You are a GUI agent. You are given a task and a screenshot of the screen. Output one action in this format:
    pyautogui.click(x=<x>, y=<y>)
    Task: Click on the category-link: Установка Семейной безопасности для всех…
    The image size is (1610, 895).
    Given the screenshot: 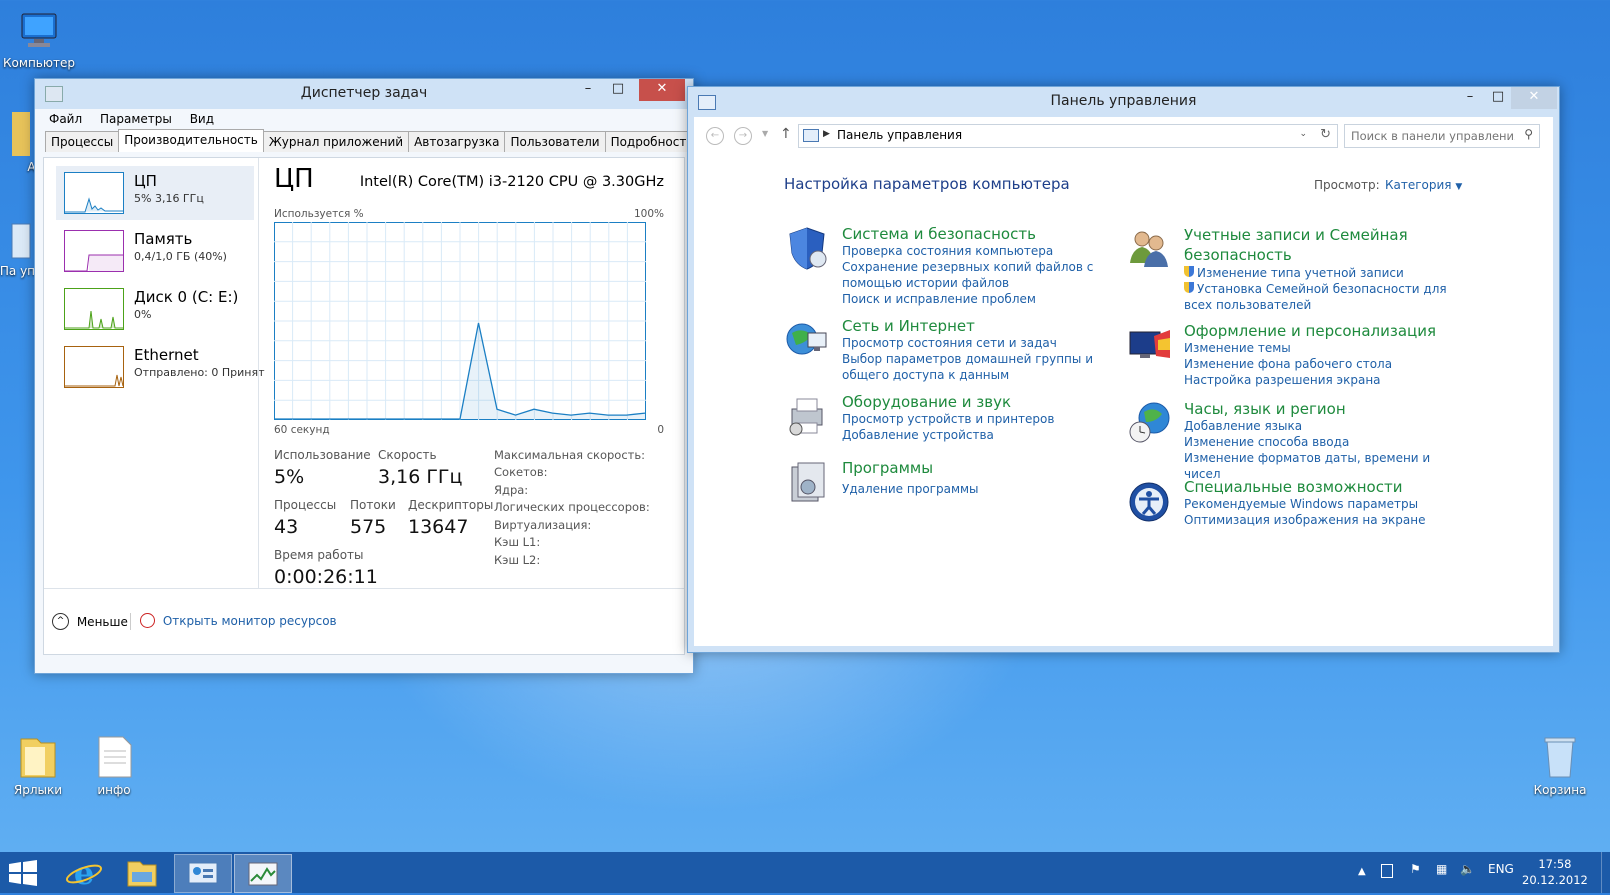 What is the action you would take?
    pyautogui.click(x=1320, y=297)
    